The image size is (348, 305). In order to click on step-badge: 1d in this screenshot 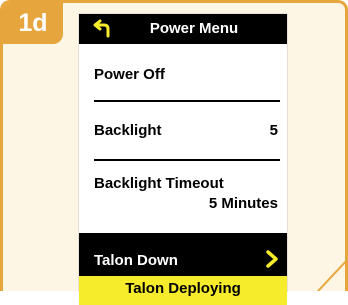, I will do `click(33, 23)`.